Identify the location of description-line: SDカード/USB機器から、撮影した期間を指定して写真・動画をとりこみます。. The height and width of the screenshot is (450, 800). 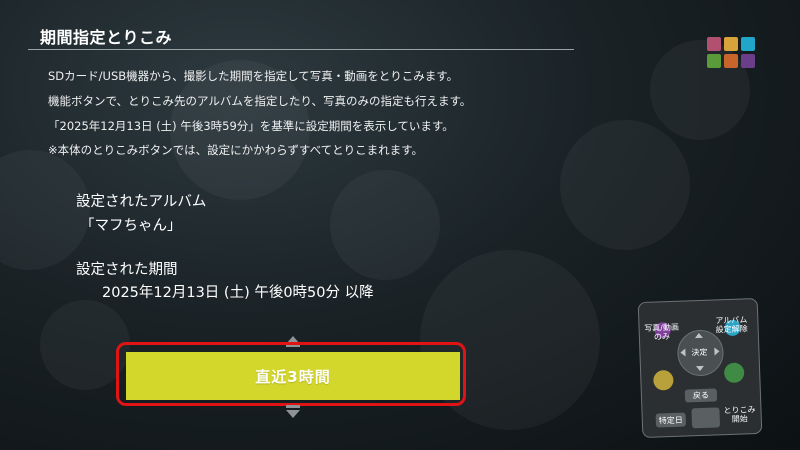
(253, 76).